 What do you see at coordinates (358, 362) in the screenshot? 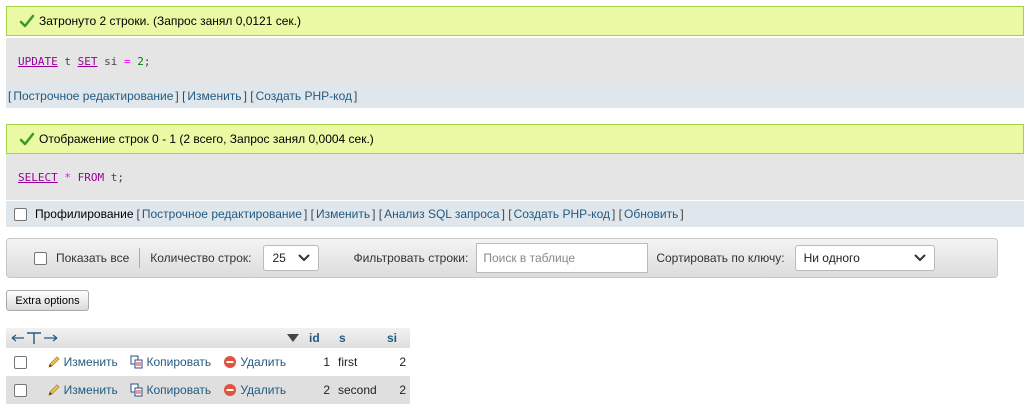
I see `cell-s: first` at bounding box center [358, 362].